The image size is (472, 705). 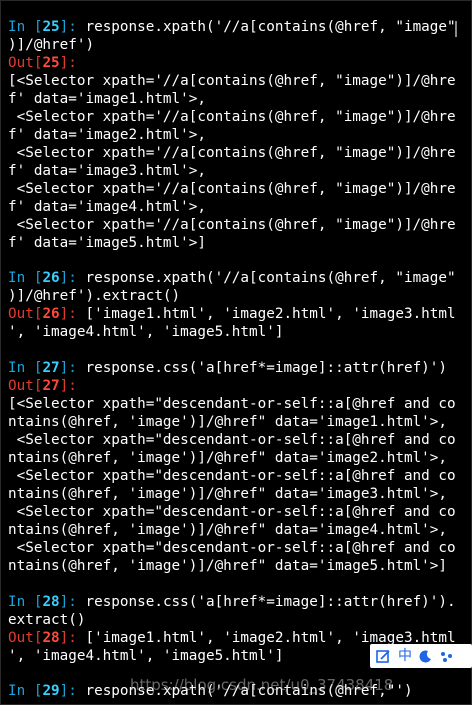 What do you see at coordinates (51, 691) in the screenshot?
I see `in-prompt-number: 29` at bounding box center [51, 691].